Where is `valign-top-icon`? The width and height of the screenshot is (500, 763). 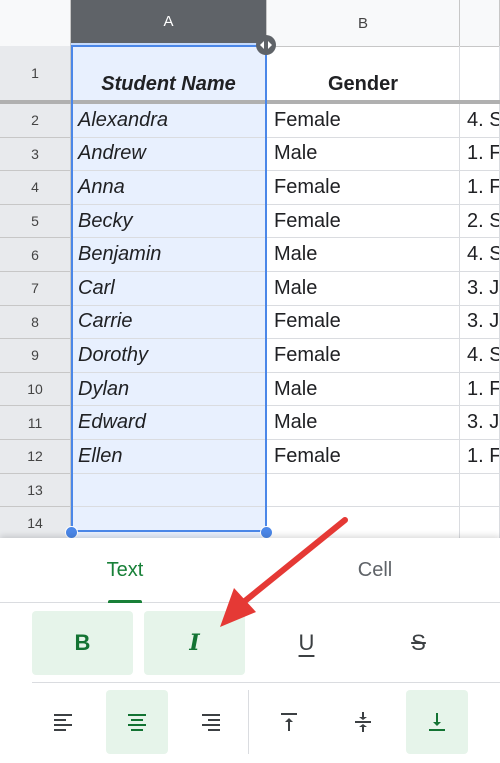
valign-top-icon is located at coordinates (289, 722).